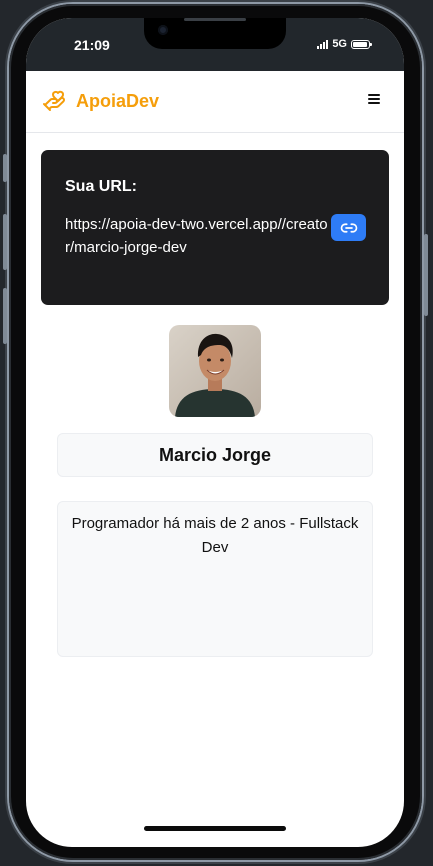  What do you see at coordinates (54, 100) in the screenshot?
I see `hand-heart-icon` at bounding box center [54, 100].